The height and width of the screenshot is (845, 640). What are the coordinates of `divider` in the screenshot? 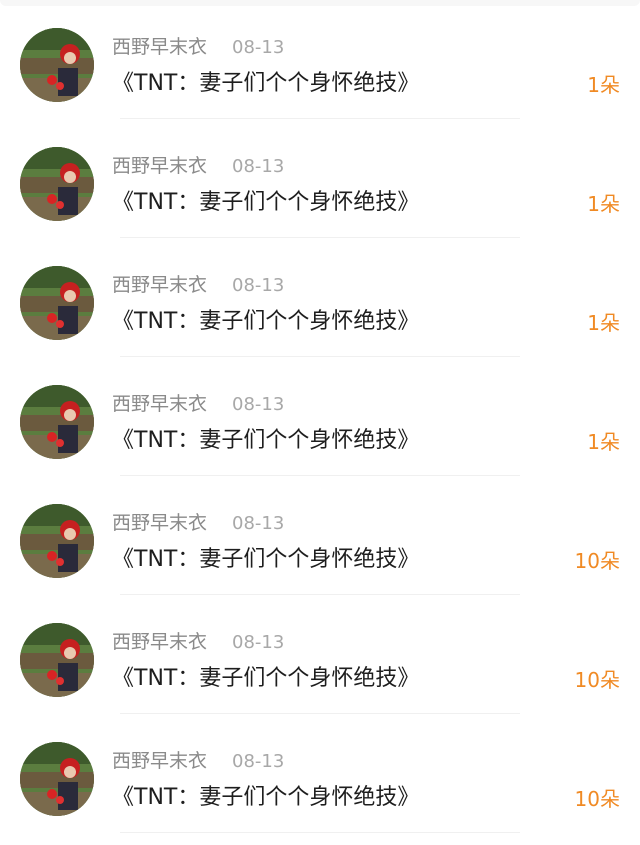 It's located at (320, 832).